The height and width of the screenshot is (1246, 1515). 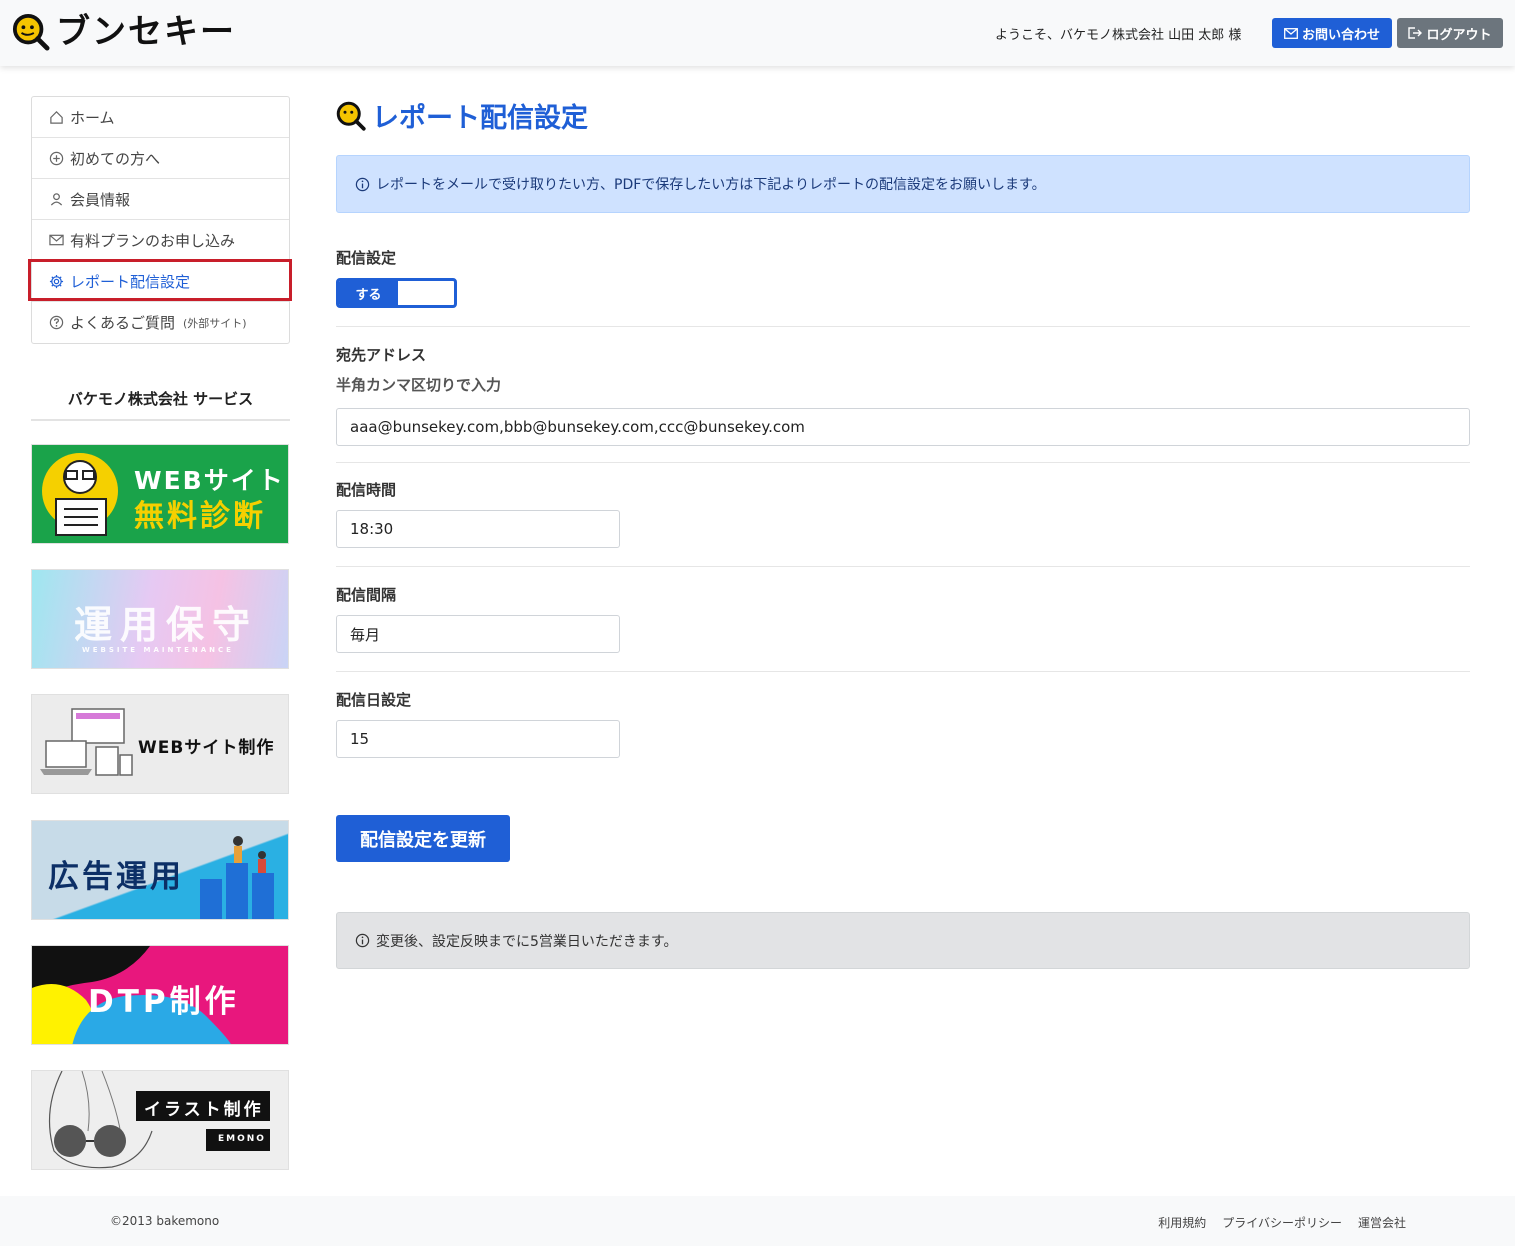 What do you see at coordinates (100, 199) in the screenshot?
I see `sidebar-item-label: 会員情報` at bounding box center [100, 199].